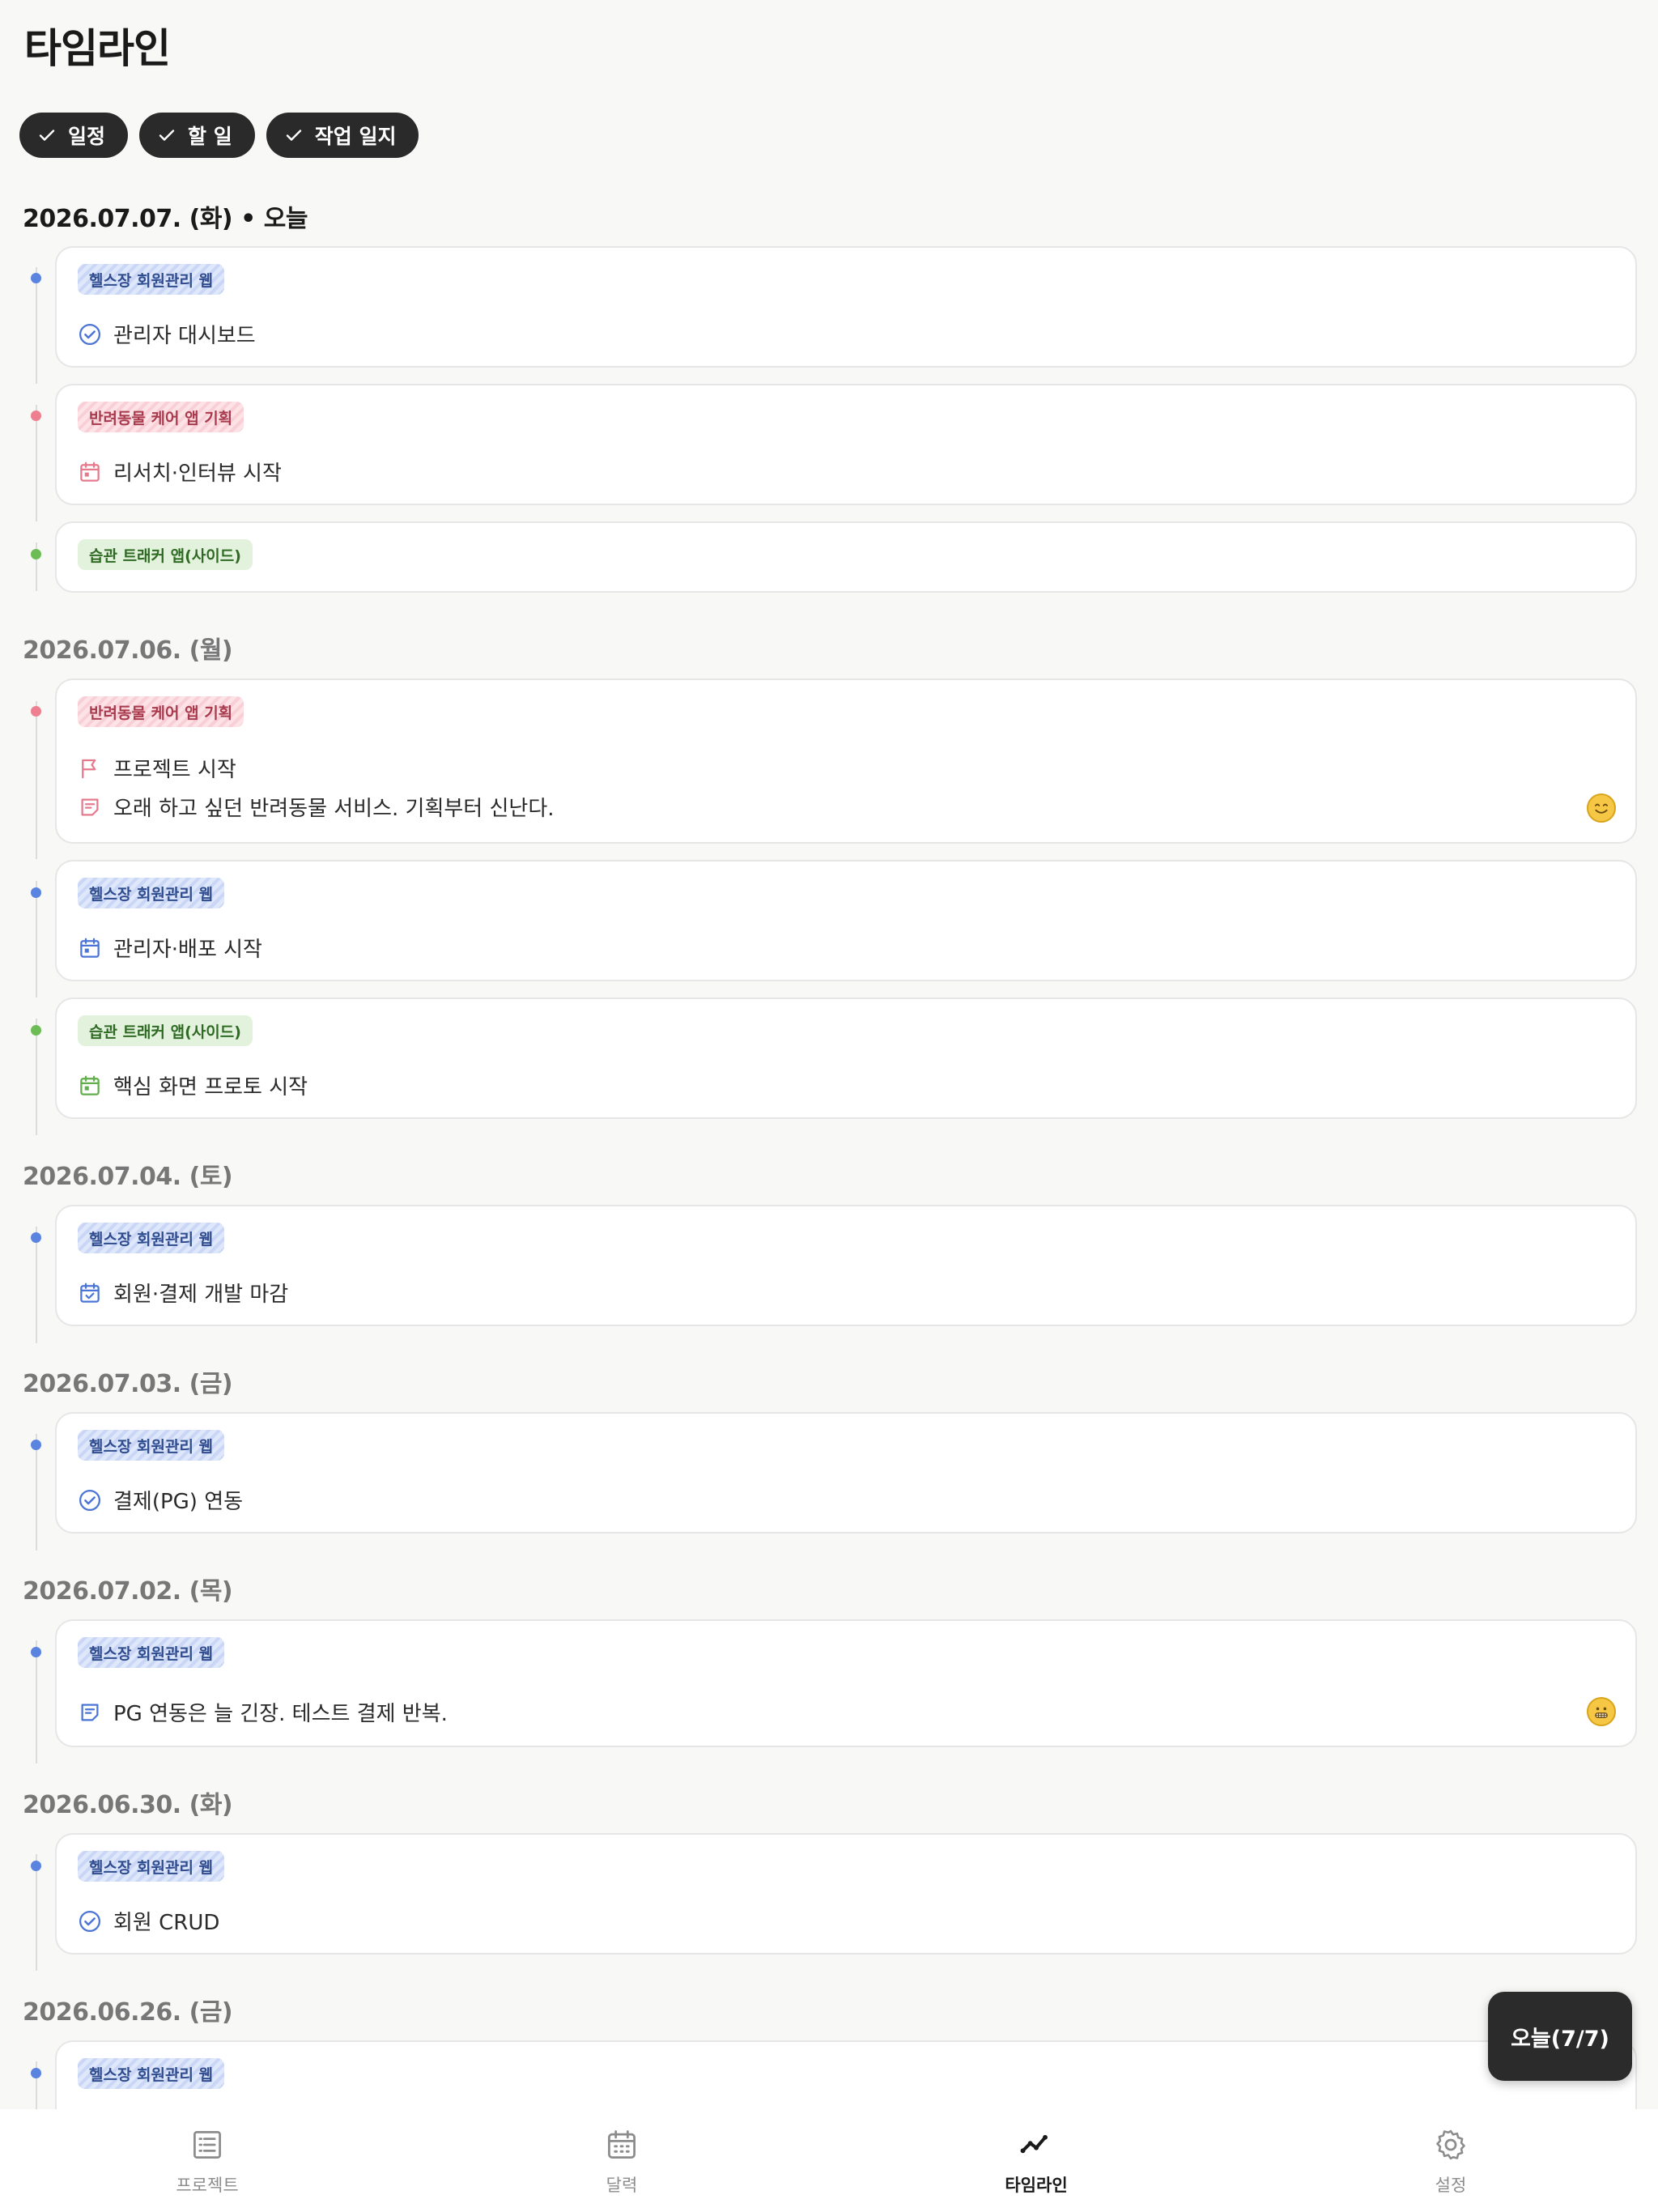  I want to click on timeline-card: 헬스장 회원관리 웹 회원·결제 개발 마감, so click(846, 1265).